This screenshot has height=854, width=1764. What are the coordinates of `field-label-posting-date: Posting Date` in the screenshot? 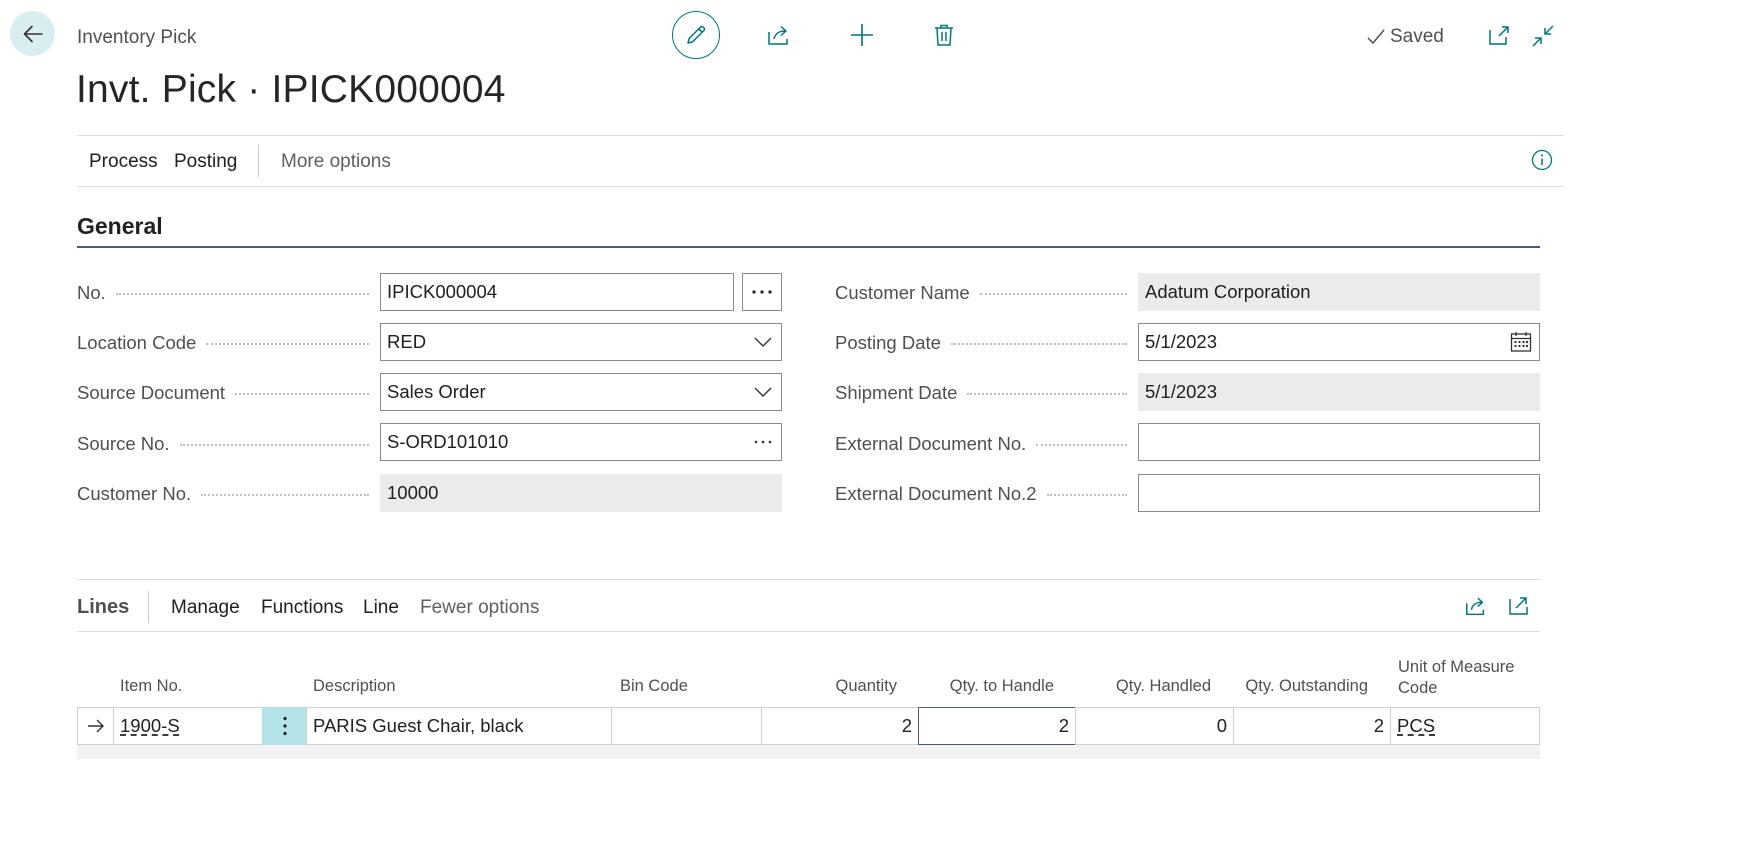 It's located at (981, 343).